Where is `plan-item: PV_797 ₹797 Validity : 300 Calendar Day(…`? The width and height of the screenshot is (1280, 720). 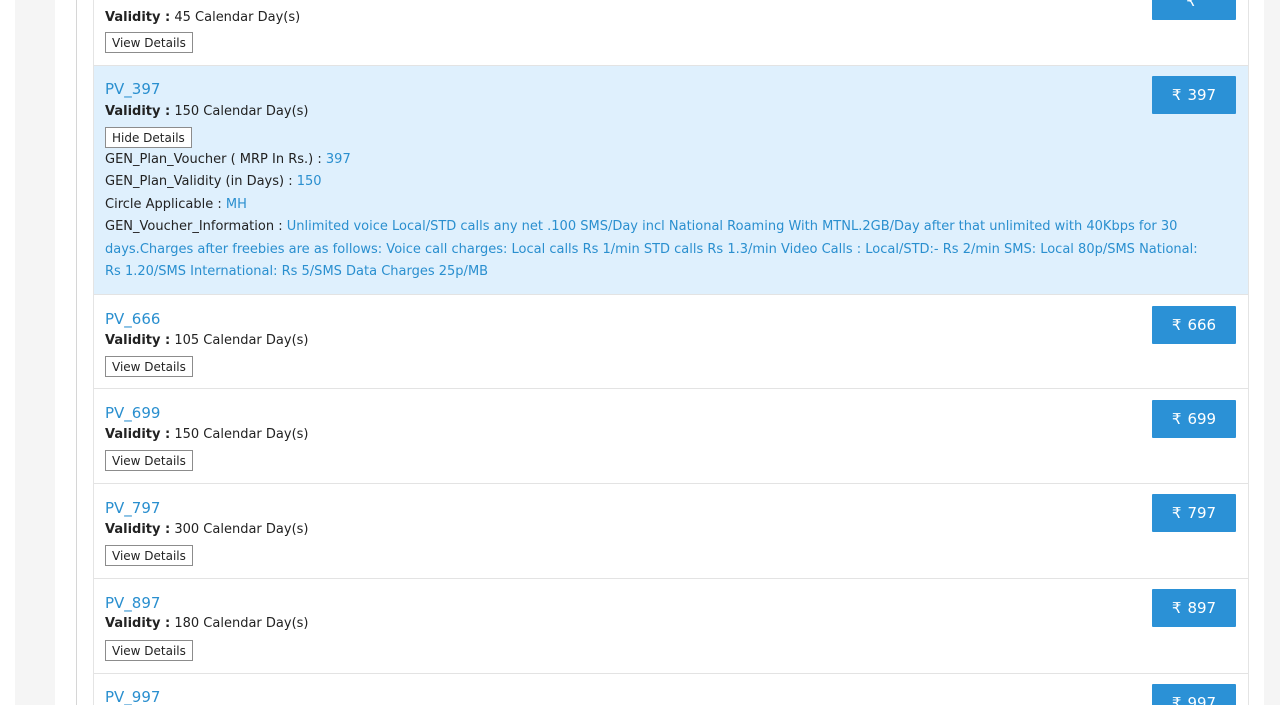
plan-item: PV_797 ₹797 Validity : 300 Calendar Day(… is located at coordinates (671, 531).